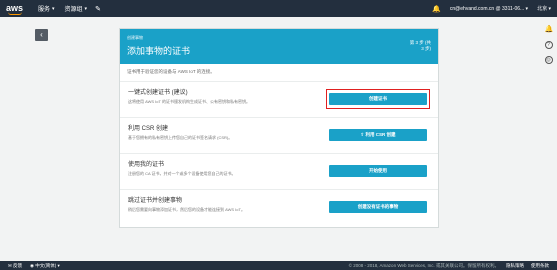 The image size is (557, 270). I want to click on terms-link: 使用条款, so click(540, 266).